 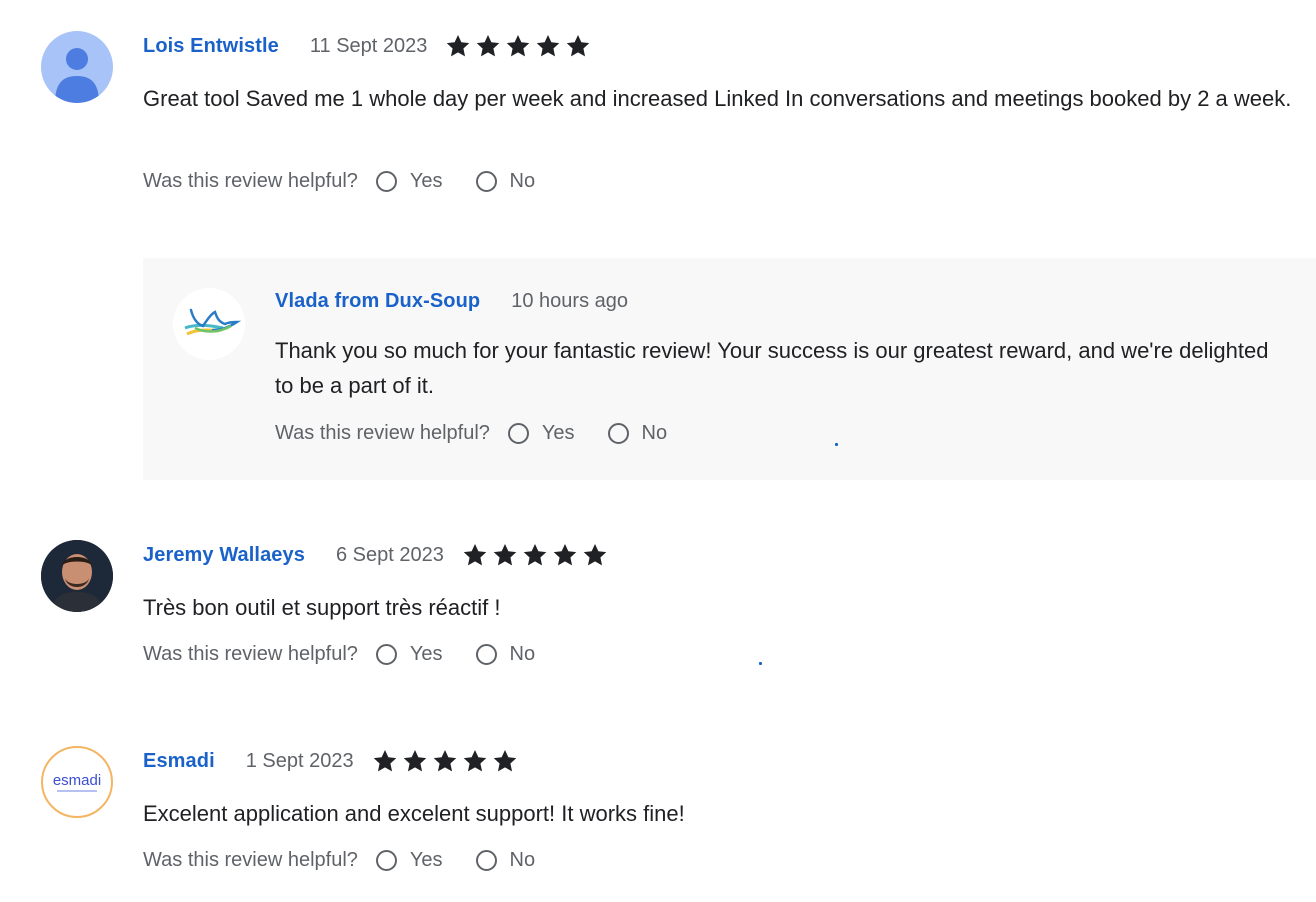 I want to click on default-avatar-icon, so click(x=77, y=67).